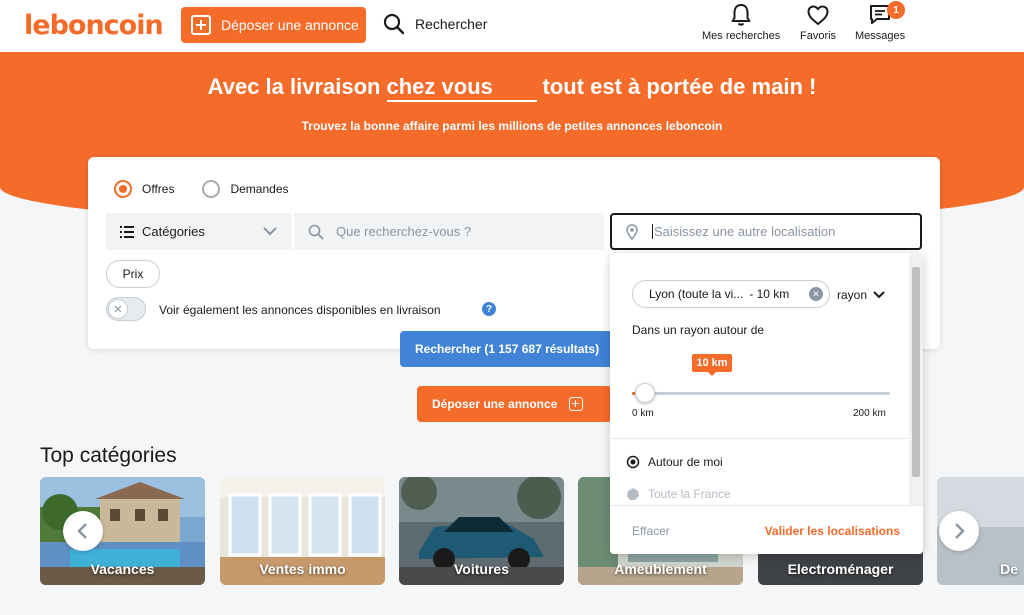 This screenshot has height=615, width=1024. I want to click on bell-icon, so click(741, 15).